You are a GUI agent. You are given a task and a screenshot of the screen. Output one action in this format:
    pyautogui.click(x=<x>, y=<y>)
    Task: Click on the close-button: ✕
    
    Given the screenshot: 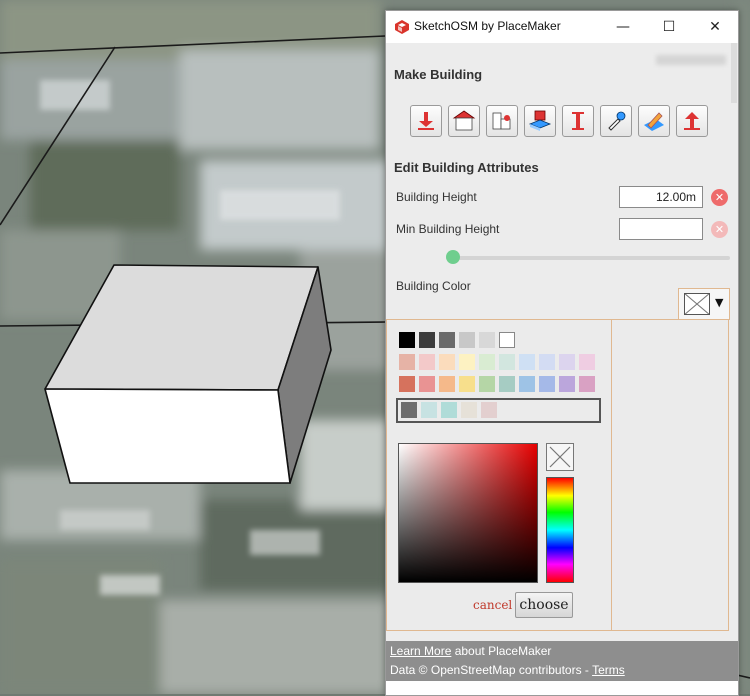 What is the action you would take?
    pyautogui.click(x=715, y=27)
    